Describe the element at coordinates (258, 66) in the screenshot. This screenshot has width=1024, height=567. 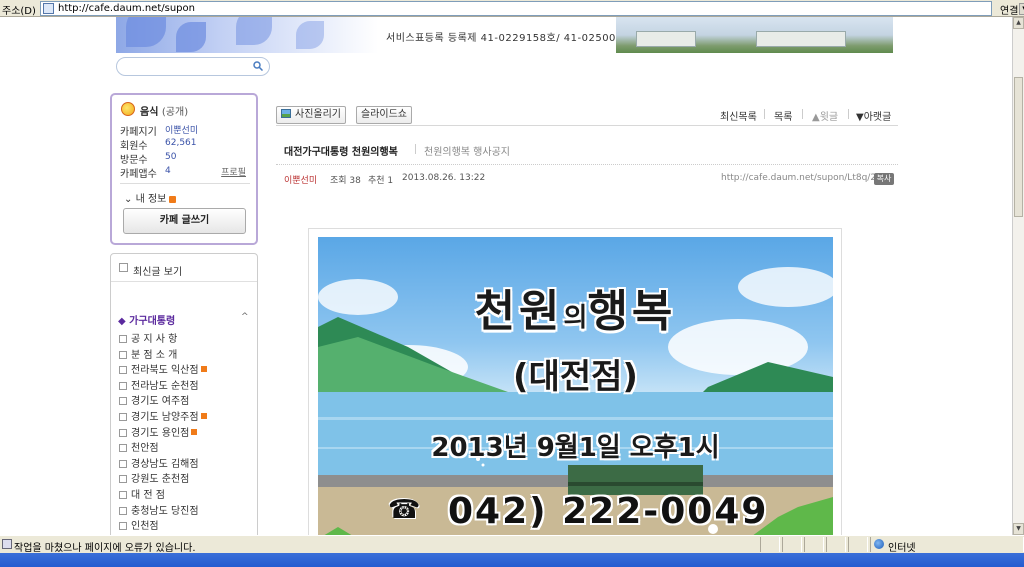
I see `search-icon` at that location.